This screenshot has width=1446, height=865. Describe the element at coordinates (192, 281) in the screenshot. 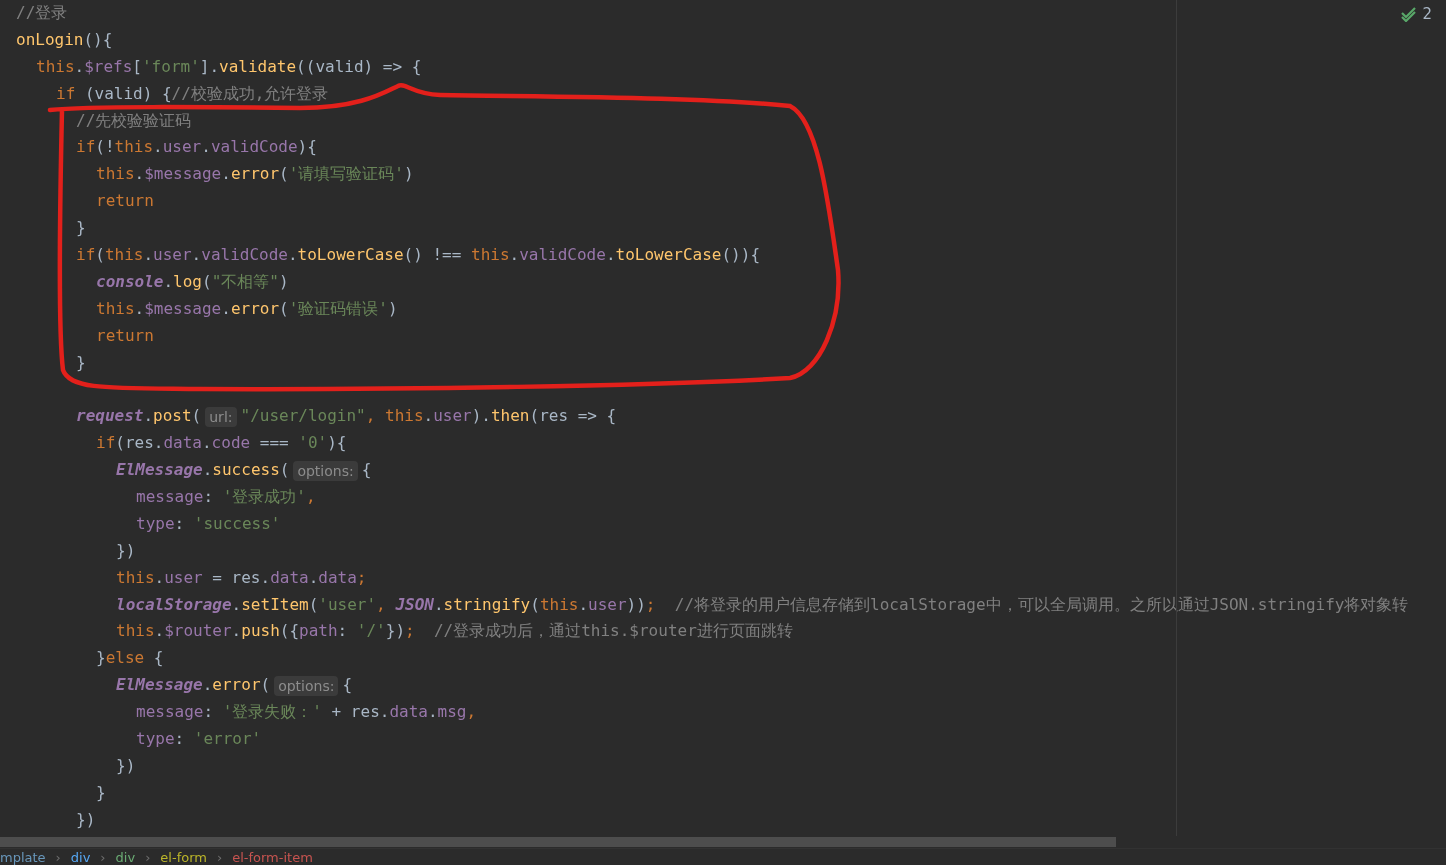

I see `code-text: console.log("不相等")` at that location.